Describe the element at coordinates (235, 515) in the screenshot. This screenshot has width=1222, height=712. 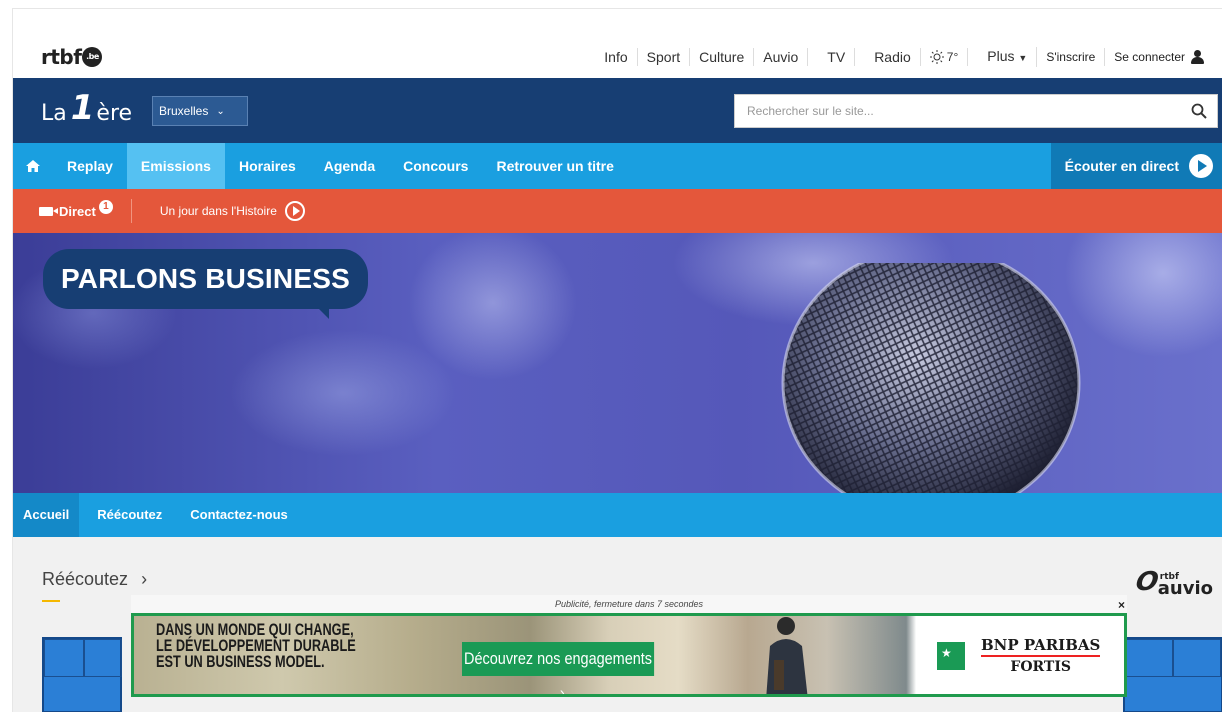
I see `subnav-contactez-nous: Contactez-nous` at that location.